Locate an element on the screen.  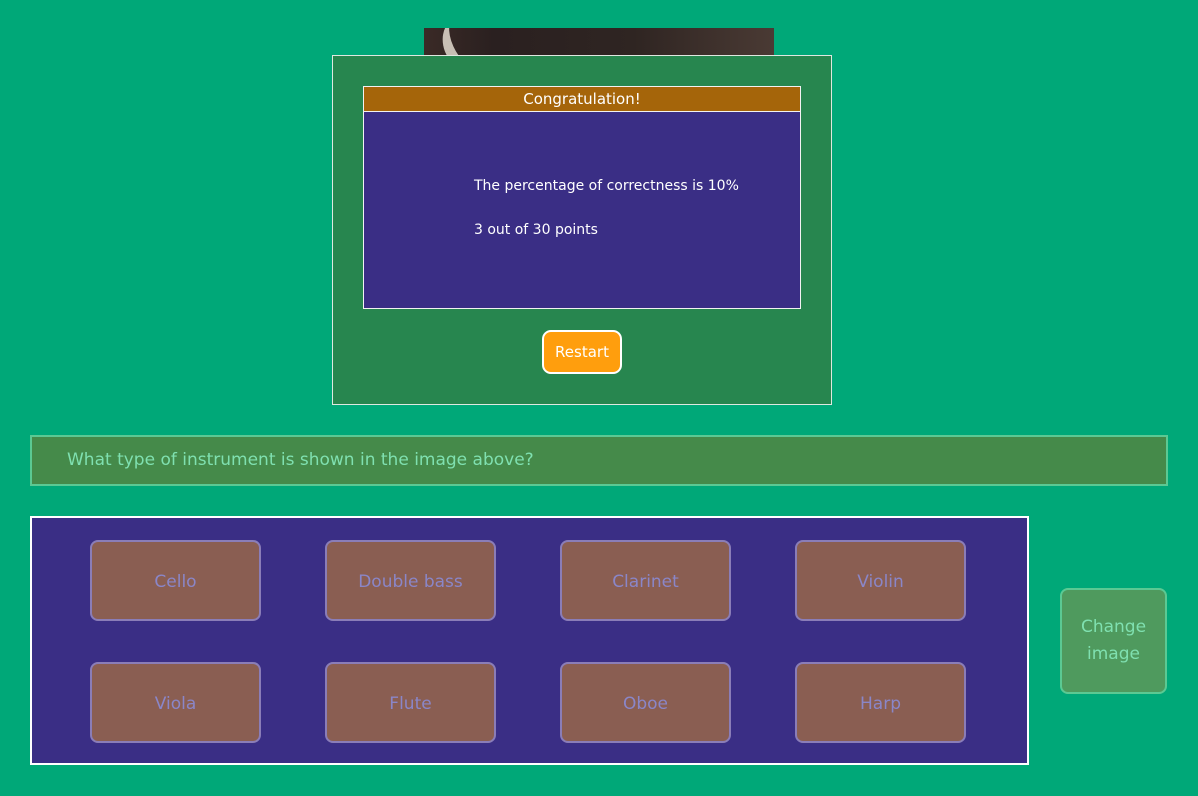
answer-button-harp: Harp is located at coordinates (880, 702).